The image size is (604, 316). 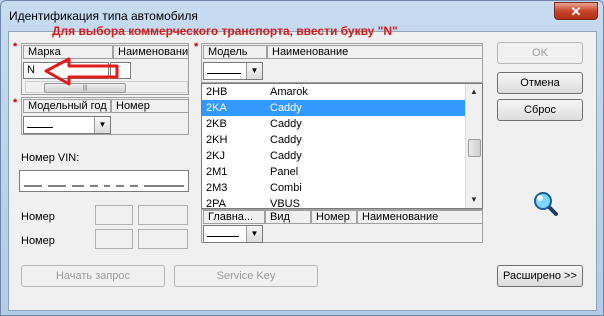 What do you see at coordinates (103, 16) in the screenshot?
I see `window-title: Идентификация типа автомобиля` at bounding box center [103, 16].